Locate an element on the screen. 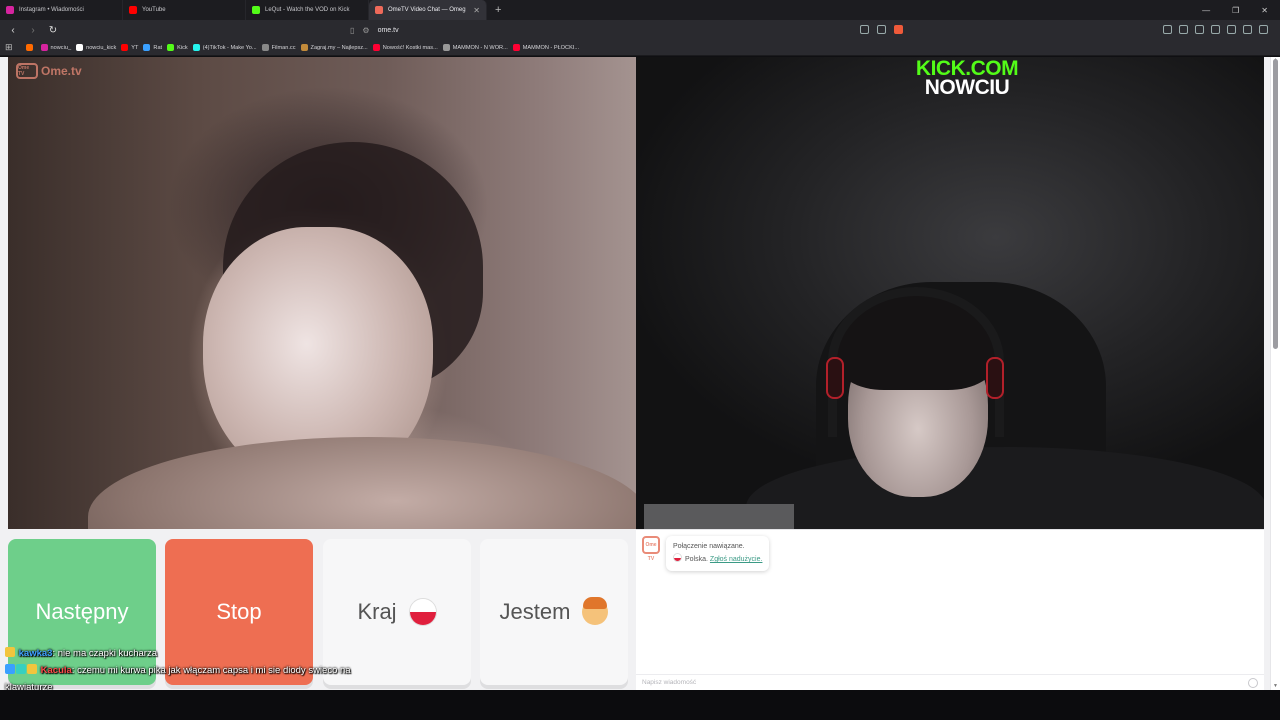 This screenshot has height=720, width=1280. next-label: Następny is located at coordinates (82, 611).